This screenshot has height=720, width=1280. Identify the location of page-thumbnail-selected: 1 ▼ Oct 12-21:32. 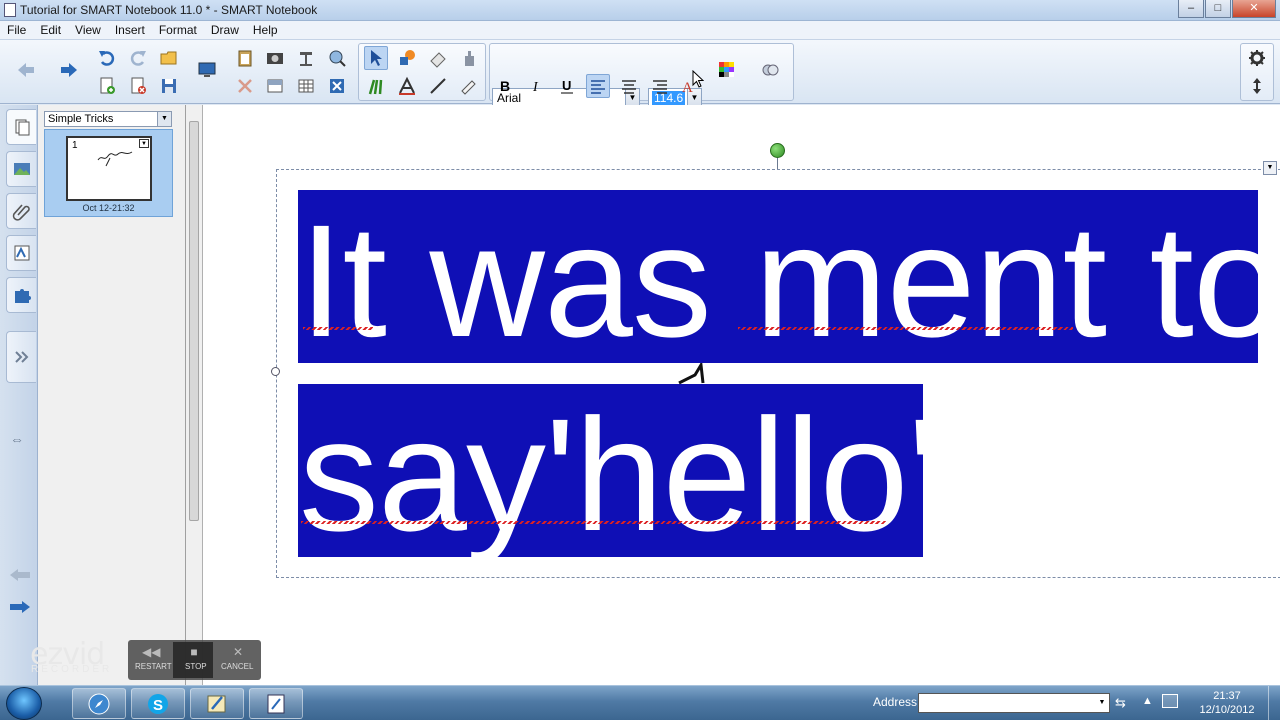
(108, 173).